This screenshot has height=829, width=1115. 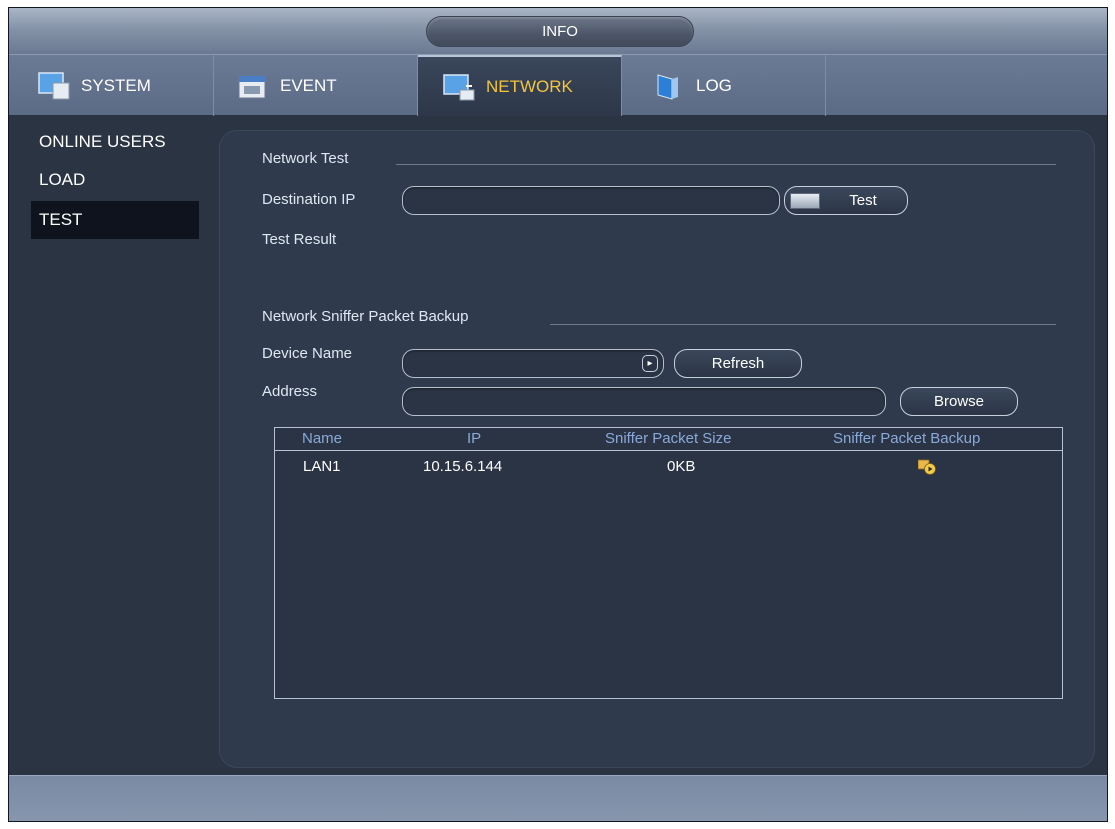 What do you see at coordinates (650, 363) in the screenshot?
I see `chevron-down-icon: ▸` at bounding box center [650, 363].